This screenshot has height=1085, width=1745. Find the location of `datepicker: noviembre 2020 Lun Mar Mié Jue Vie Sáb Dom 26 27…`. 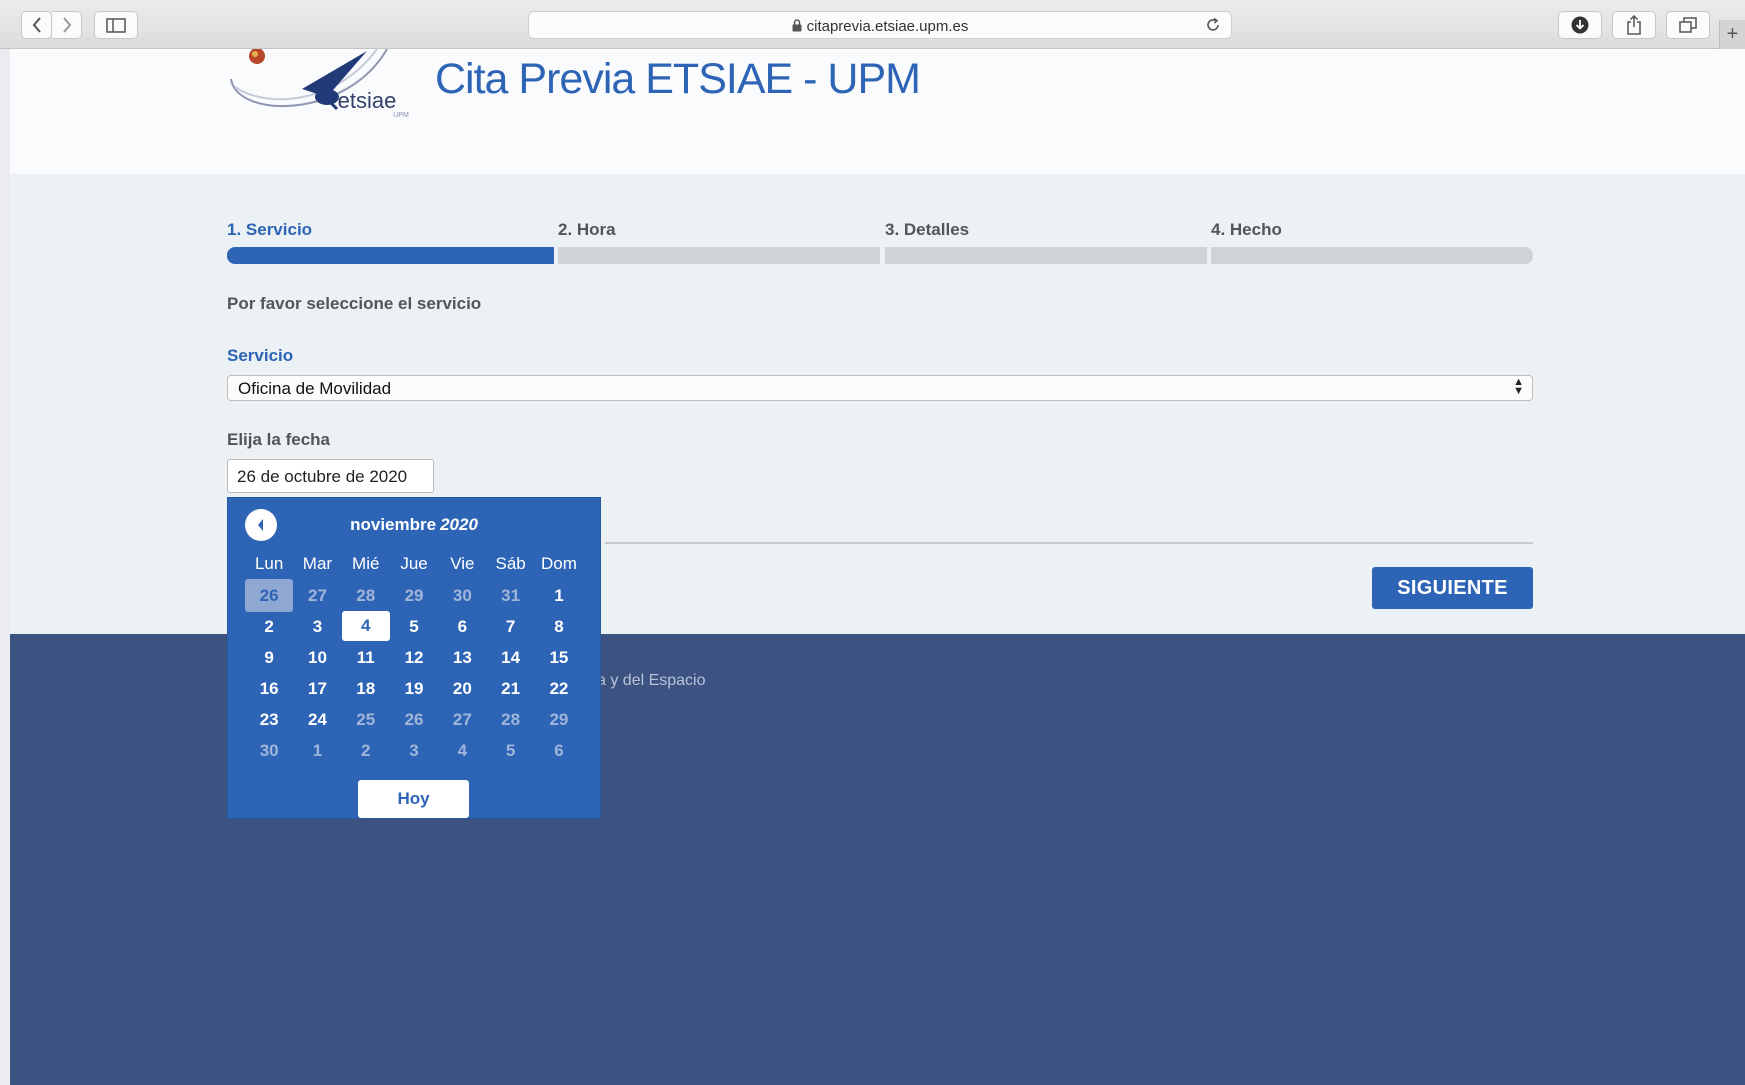

datepicker: noviembre 2020 Lun Mar Mié Jue Vie Sáb Dom 26 27… is located at coordinates (414, 658).